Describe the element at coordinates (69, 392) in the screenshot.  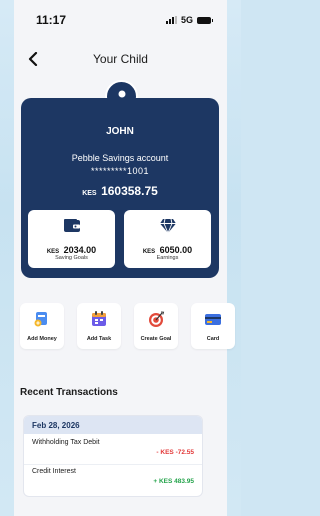
I see `recent-transactions-title: Recent Transactions` at that location.